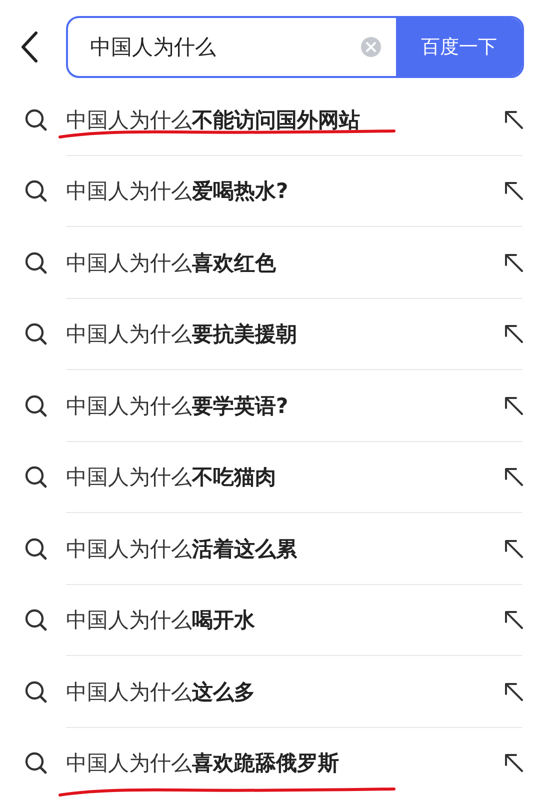  What do you see at coordinates (284, 477) in the screenshot?
I see `suggestion-item: 中国人为什么不吃猫肉` at bounding box center [284, 477].